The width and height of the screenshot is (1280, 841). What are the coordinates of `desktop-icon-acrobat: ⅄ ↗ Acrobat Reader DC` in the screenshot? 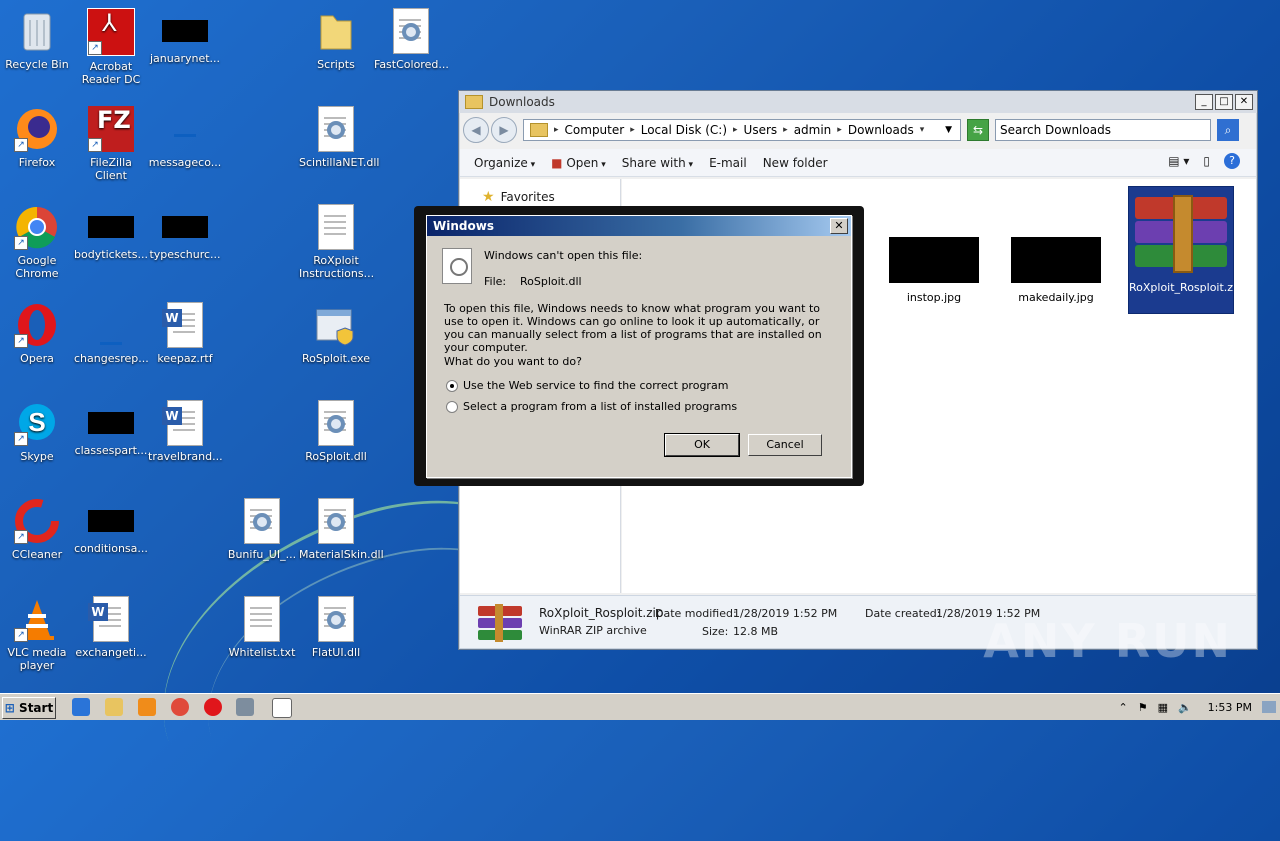 It's located at (111, 47).